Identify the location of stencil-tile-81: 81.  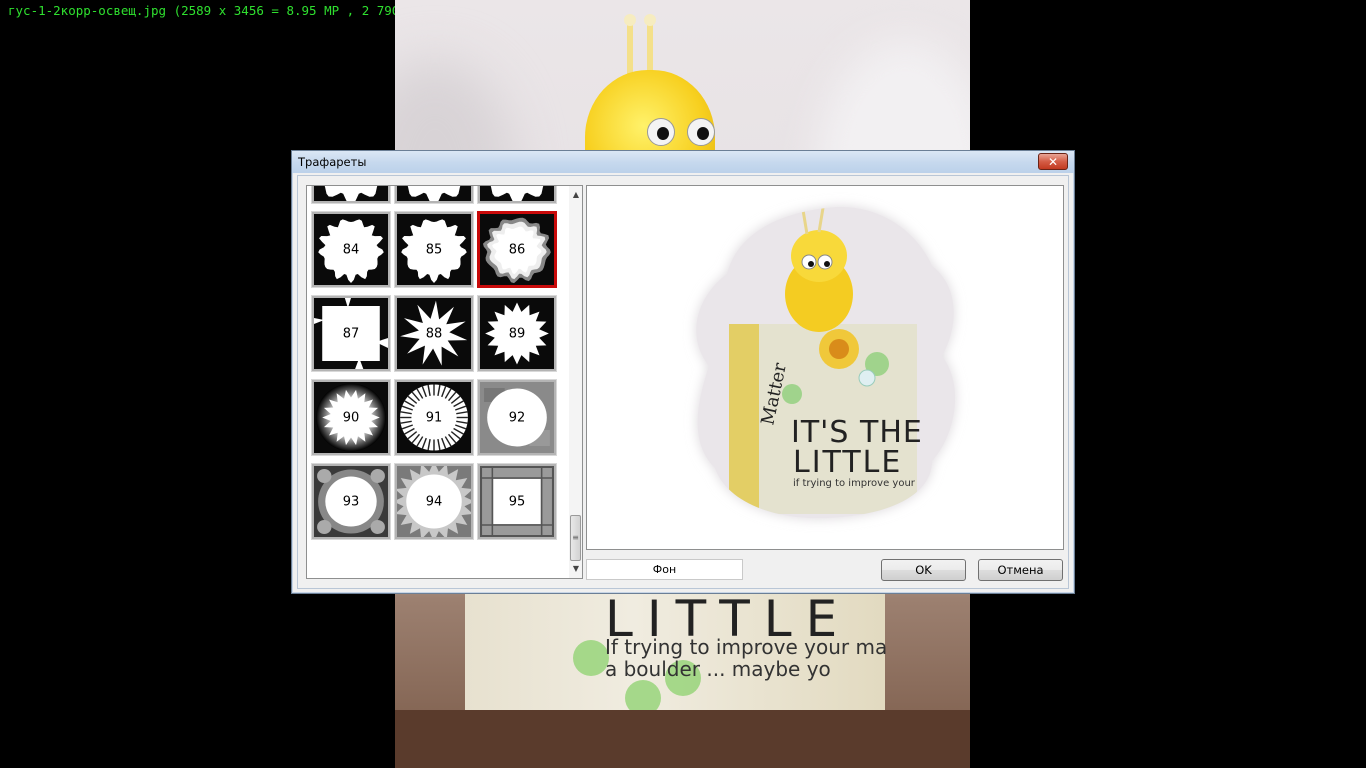
(351, 195).